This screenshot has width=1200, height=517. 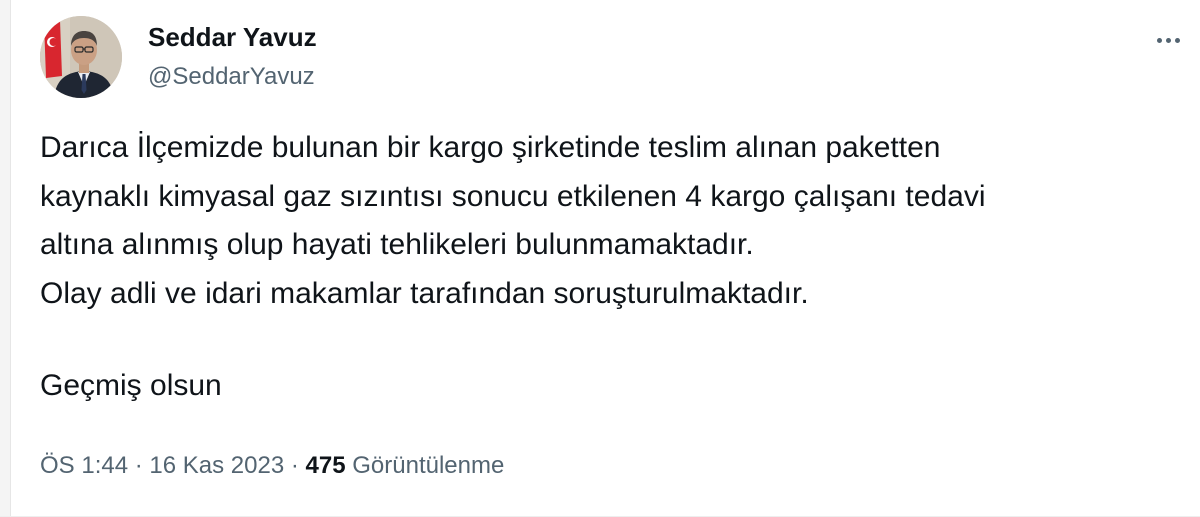 I want to click on author-names: Seddar Yavuz @SeddarYavuz, so click(x=232, y=57).